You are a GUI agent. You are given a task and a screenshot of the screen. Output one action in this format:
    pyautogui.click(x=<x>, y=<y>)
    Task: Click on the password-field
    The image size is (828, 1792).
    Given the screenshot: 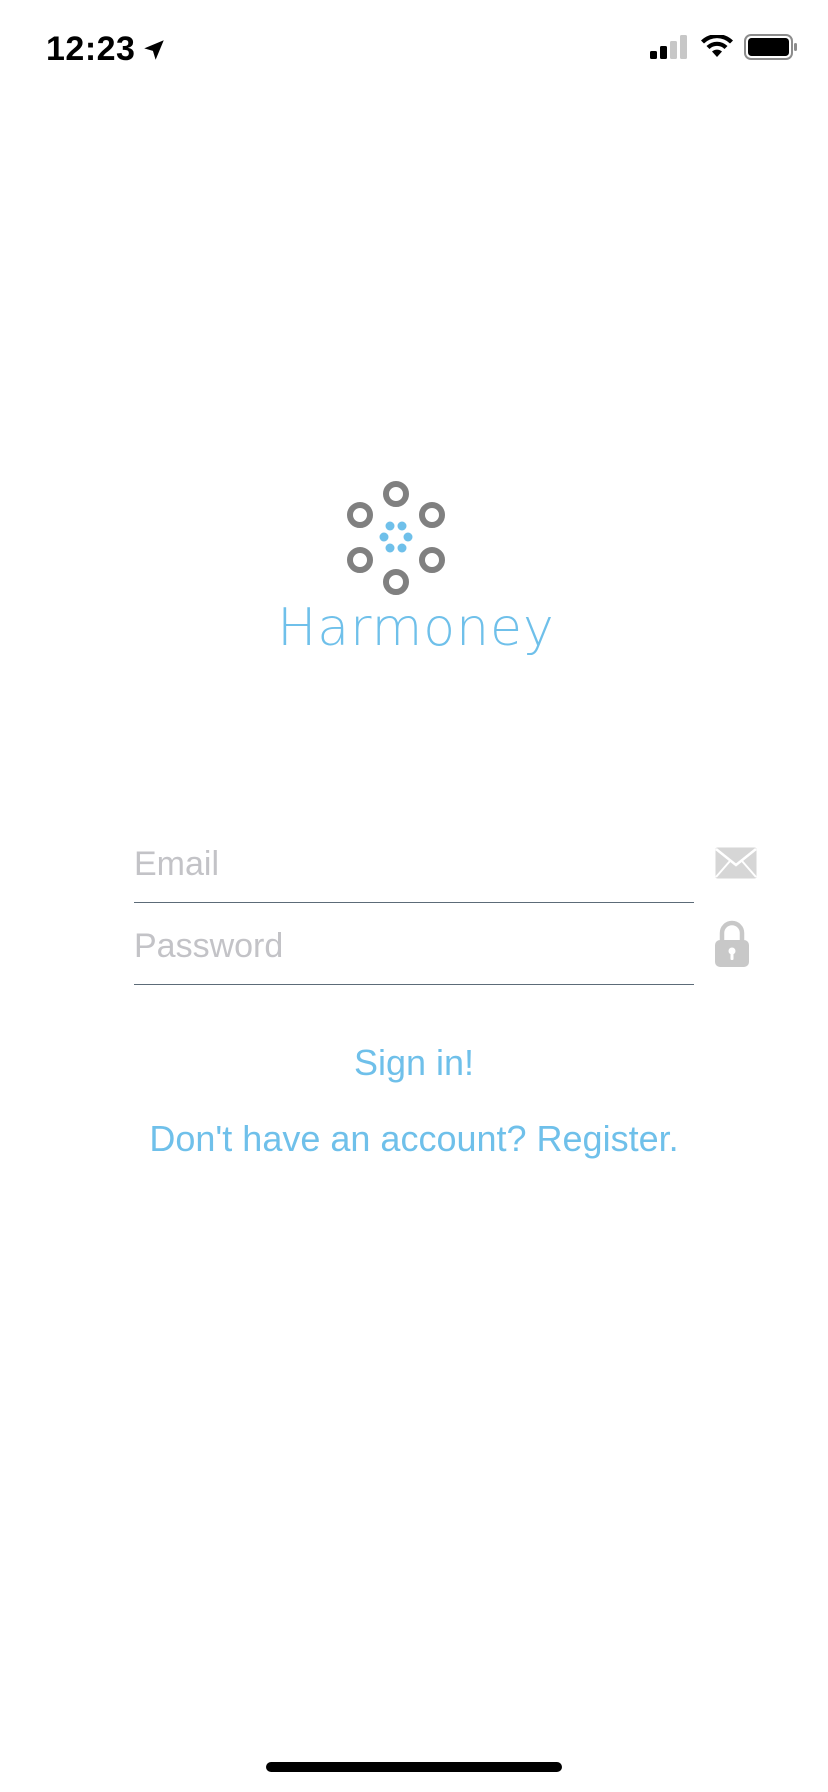 What is the action you would take?
    pyautogui.click(x=414, y=944)
    